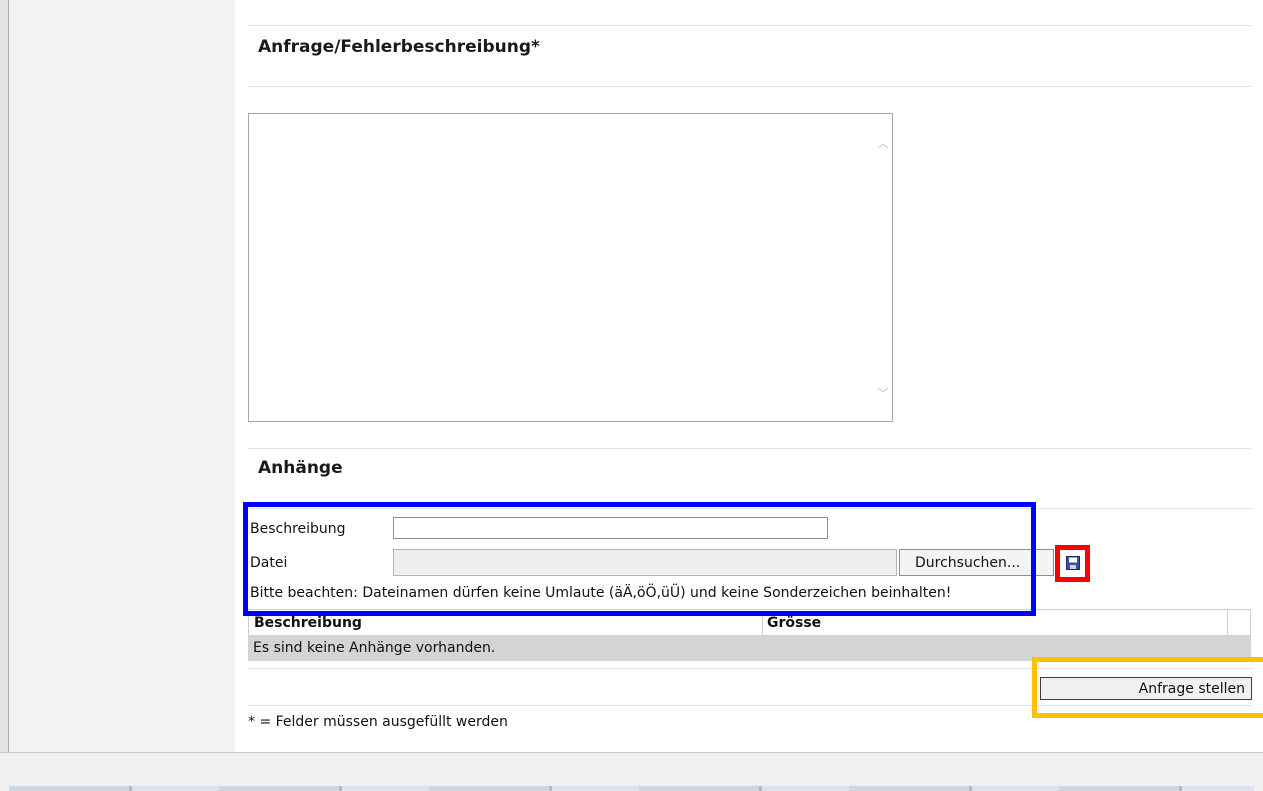  I want to click on chevron-down-icon: ﹀, so click(883, 394).